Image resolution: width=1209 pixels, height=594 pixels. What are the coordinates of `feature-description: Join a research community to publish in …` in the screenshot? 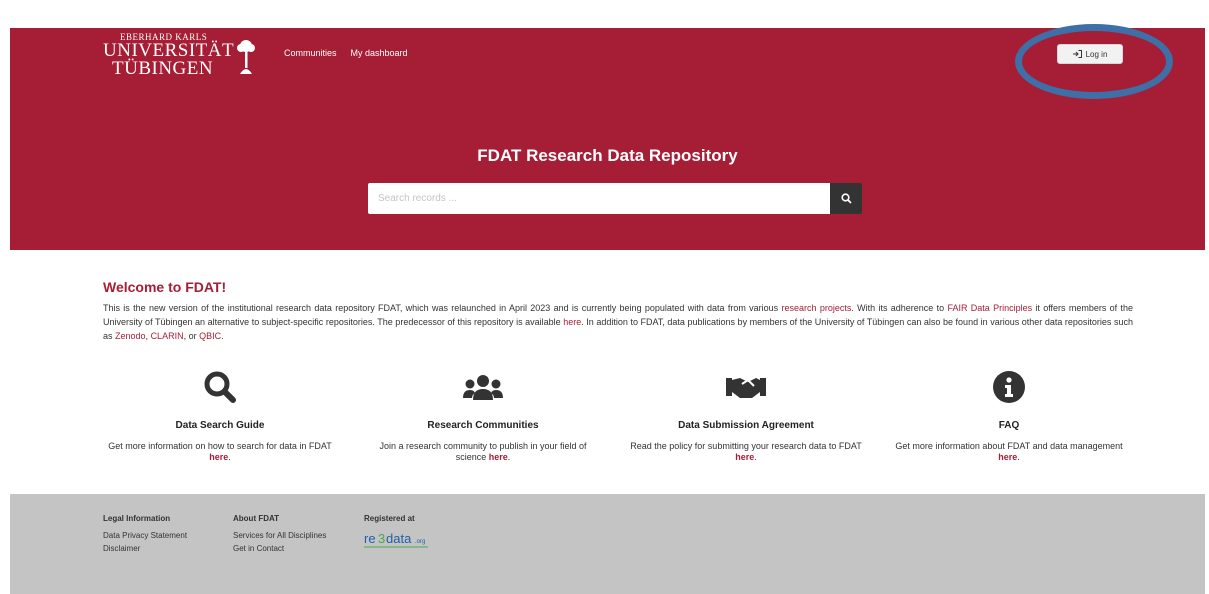 It's located at (483, 452).